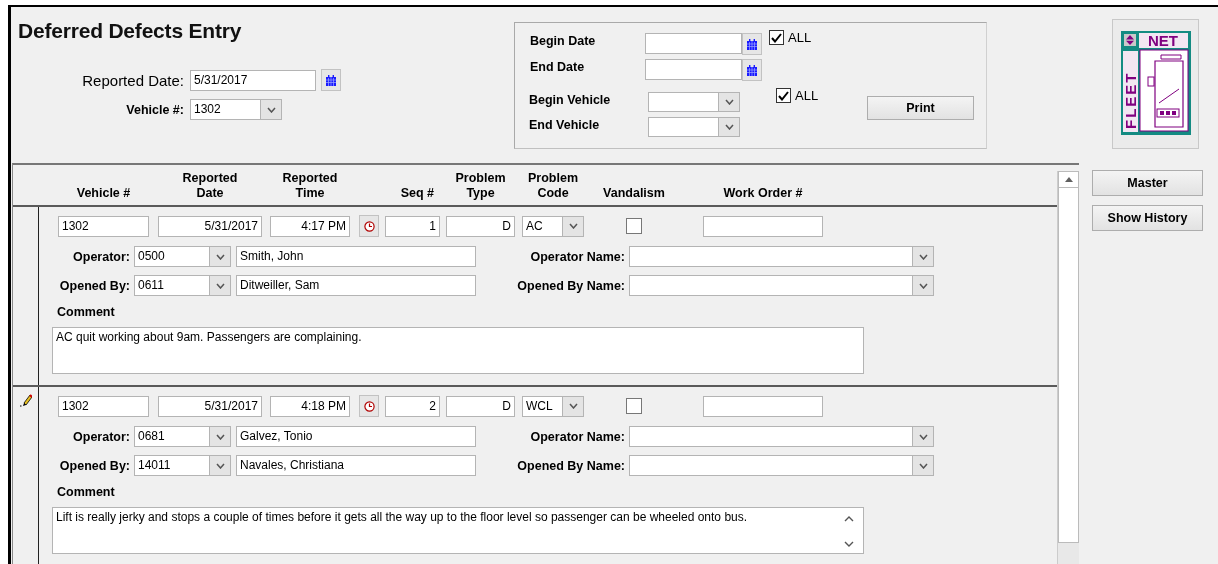 This screenshot has width=1218, height=564. Describe the element at coordinates (310, 406) in the screenshot. I see `reported-time-field: 4:18 PM` at that location.